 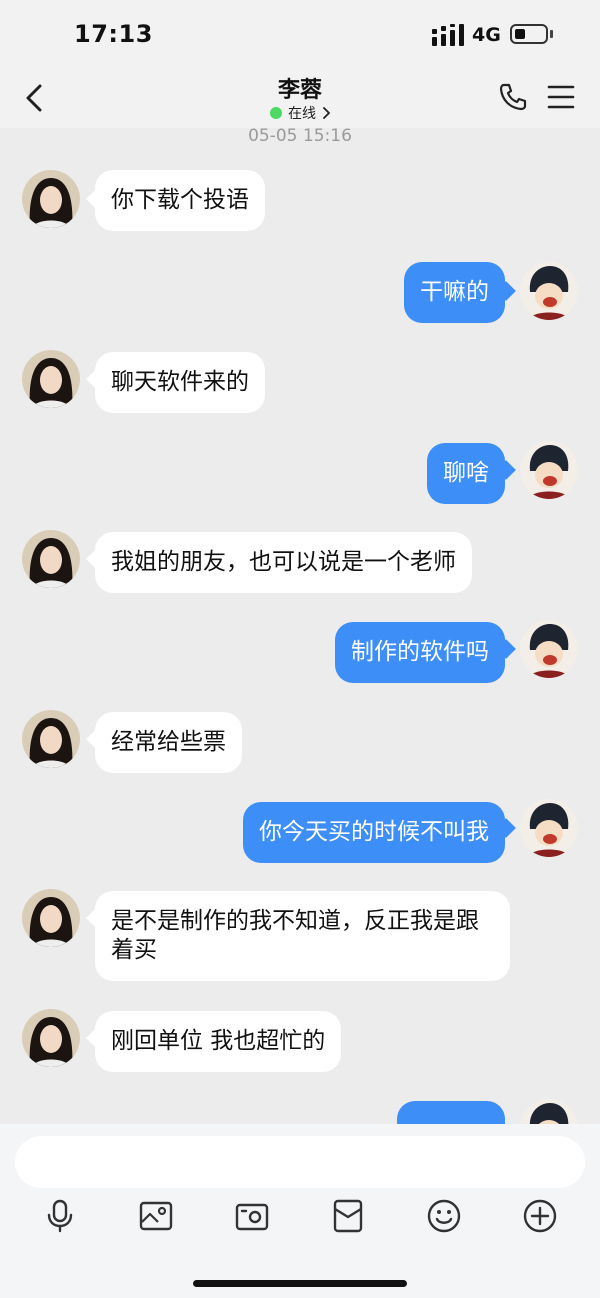 What do you see at coordinates (113, 34) in the screenshot?
I see `status-time: 17:13` at bounding box center [113, 34].